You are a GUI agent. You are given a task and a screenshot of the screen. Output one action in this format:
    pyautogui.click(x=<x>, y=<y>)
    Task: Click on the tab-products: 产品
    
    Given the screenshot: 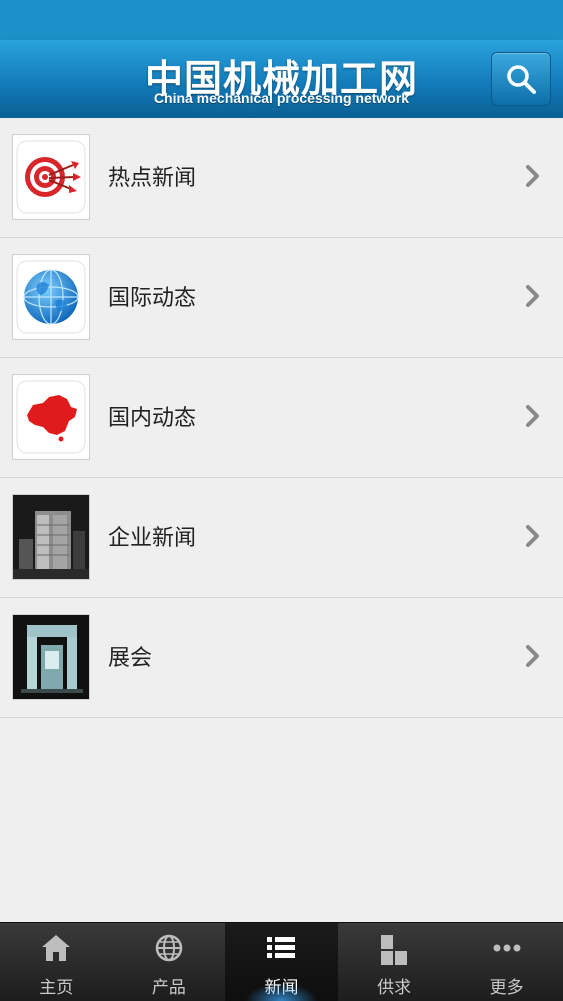 What is the action you would take?
    pyautogui.click(x=169, y=962)
    